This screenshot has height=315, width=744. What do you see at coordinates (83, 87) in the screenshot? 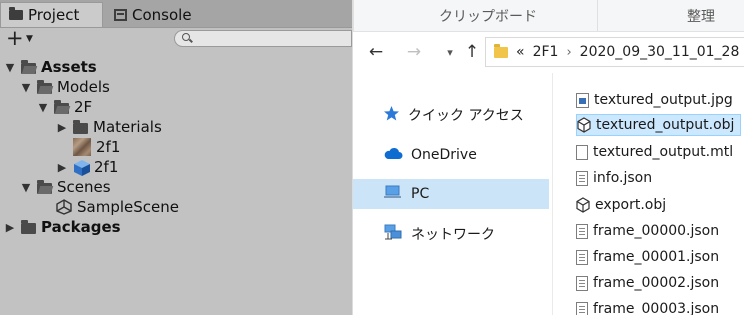
I see `tree-item-label: Models` at bounding box center [83, 87].